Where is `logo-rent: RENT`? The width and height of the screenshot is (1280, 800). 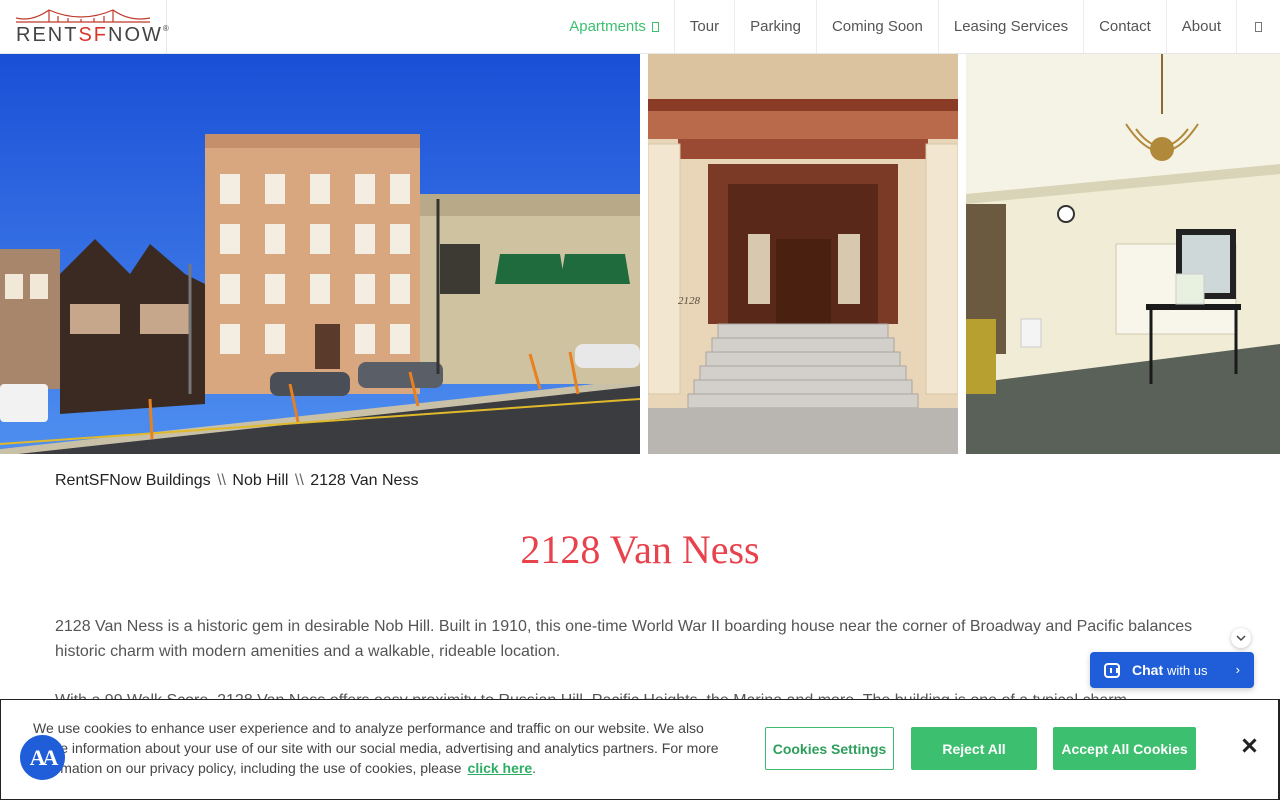
logo-rent: RENT is located at coordinates (47, 35).